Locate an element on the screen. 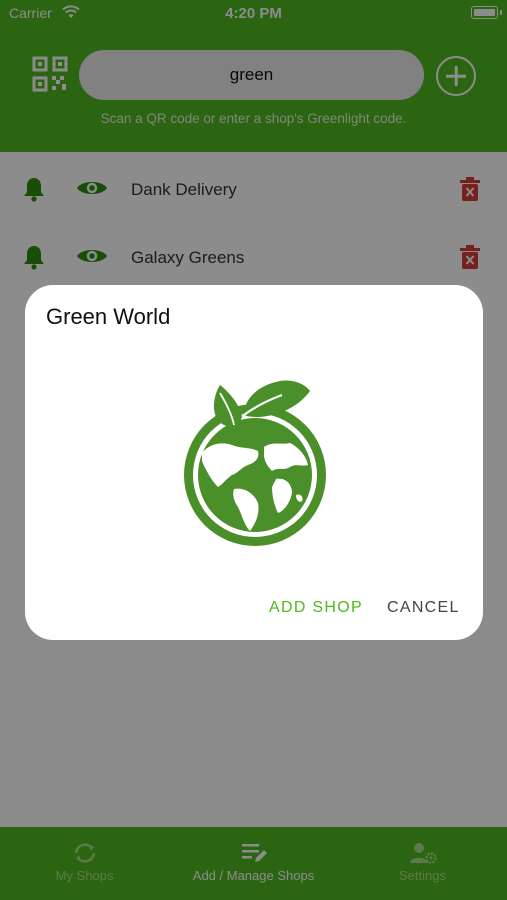  green-world-logo is located at coordinates (255, 463).